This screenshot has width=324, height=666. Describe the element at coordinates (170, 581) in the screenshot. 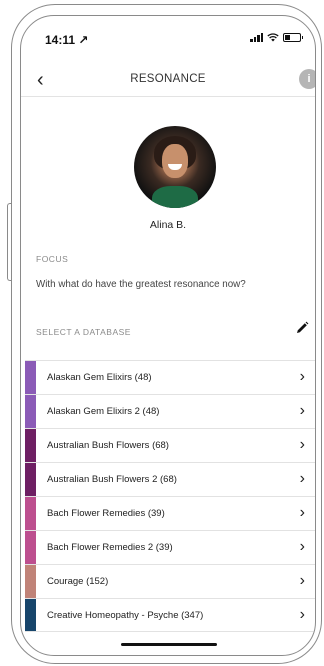

I see `database-list-item: Courage (152) ›` at that location.